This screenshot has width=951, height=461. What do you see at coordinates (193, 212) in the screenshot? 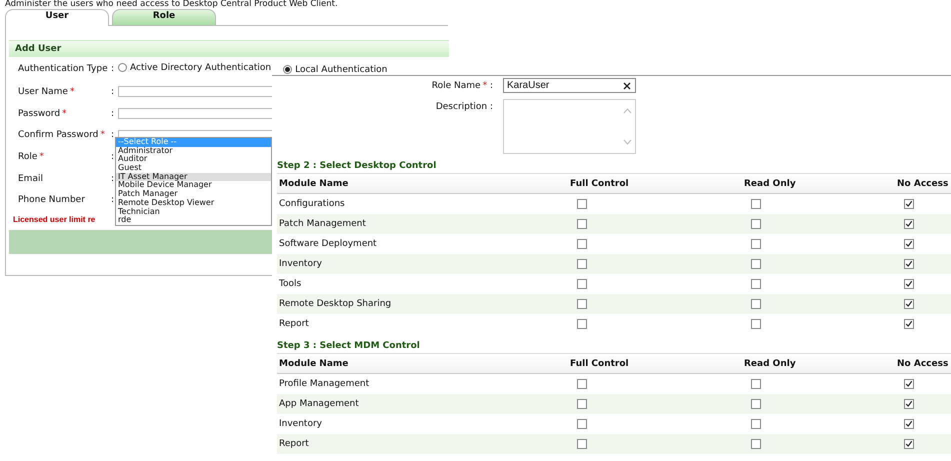
I see `dropdown-option: Technician` at bounding box center [193, 212].